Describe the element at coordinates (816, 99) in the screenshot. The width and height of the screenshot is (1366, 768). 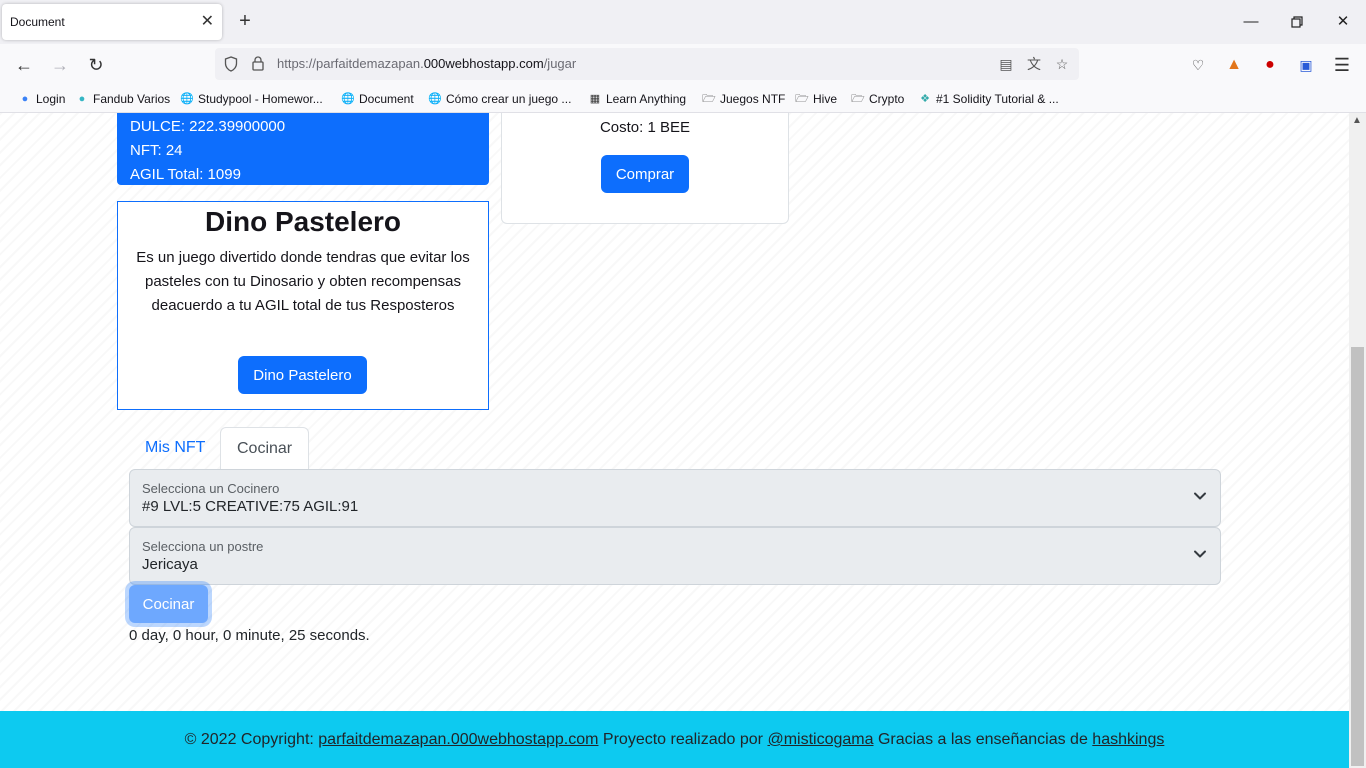
I see `bookmark-hive: 🗁 Hive` at that location.